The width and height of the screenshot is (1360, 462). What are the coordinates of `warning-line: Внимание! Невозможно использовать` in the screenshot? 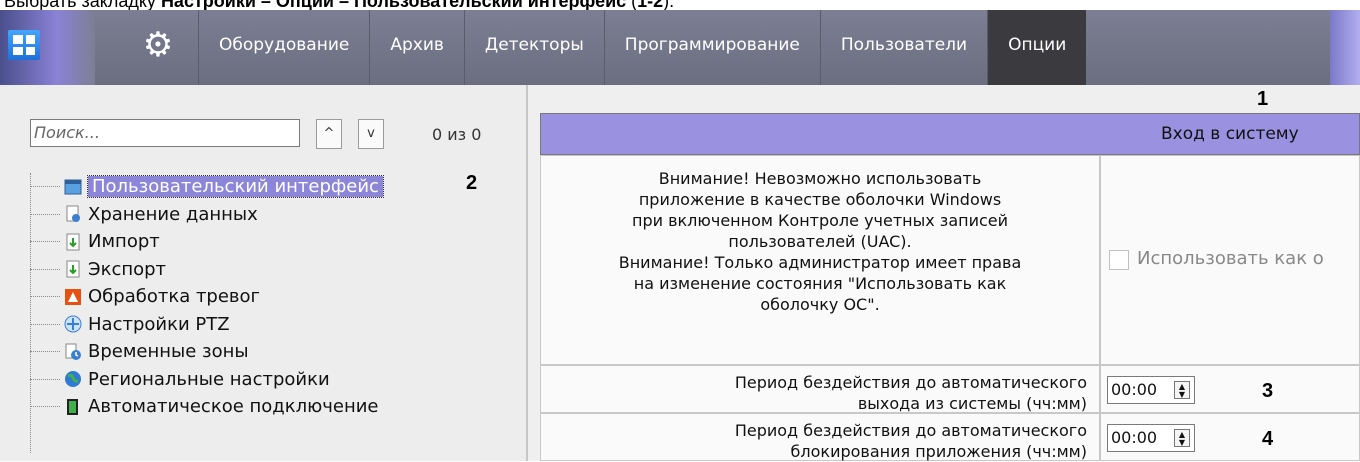 It's located at (820, 178).